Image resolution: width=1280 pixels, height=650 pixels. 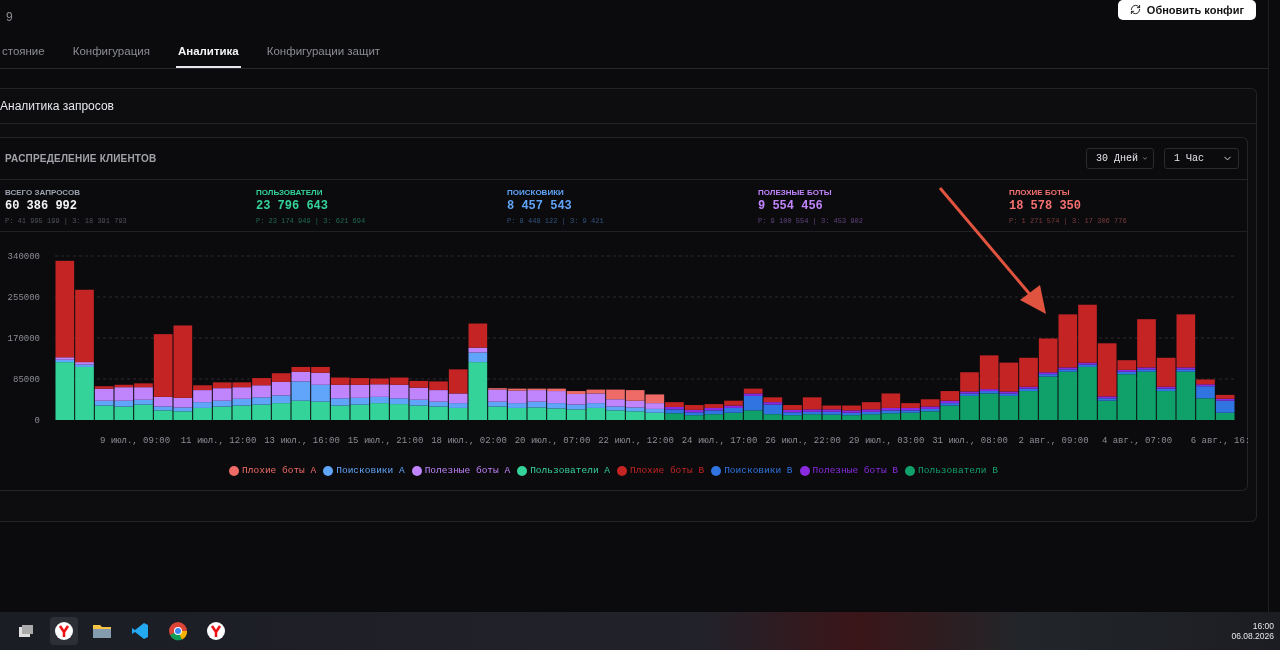 I want to click on tab: стояние, so click(x=23, y=52).